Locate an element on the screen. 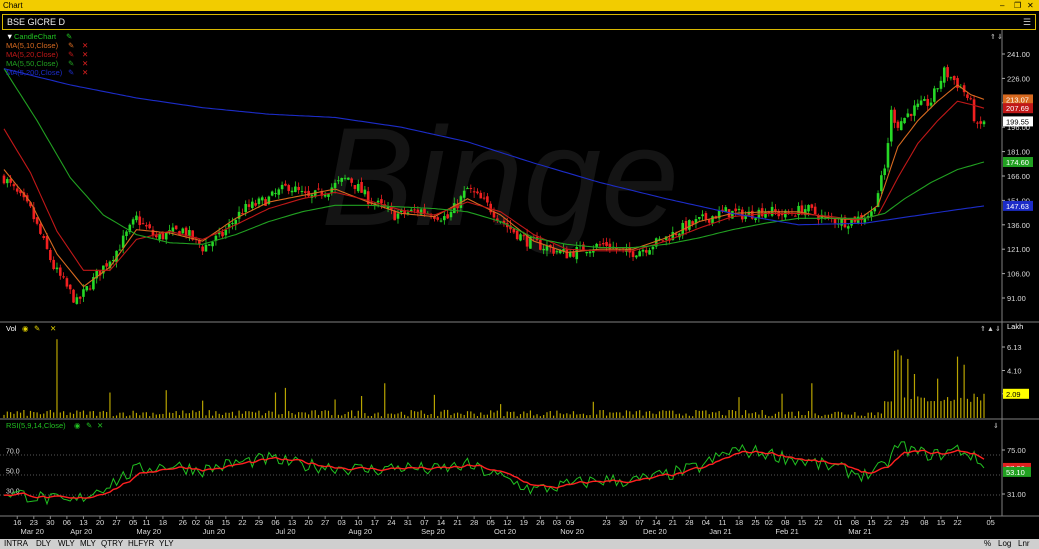 Image resolution: width=1039 pixels, height=549 pixels. timeframe-wly: WLY is located at coordinates (66, 544).